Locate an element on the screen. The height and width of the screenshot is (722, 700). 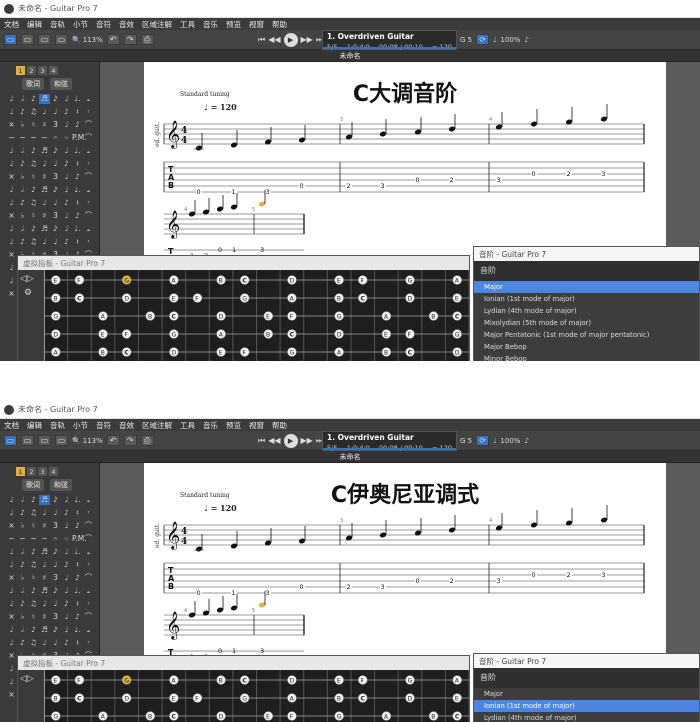
menu-item-6: 区域注解 is located at coordinates (157, 425).